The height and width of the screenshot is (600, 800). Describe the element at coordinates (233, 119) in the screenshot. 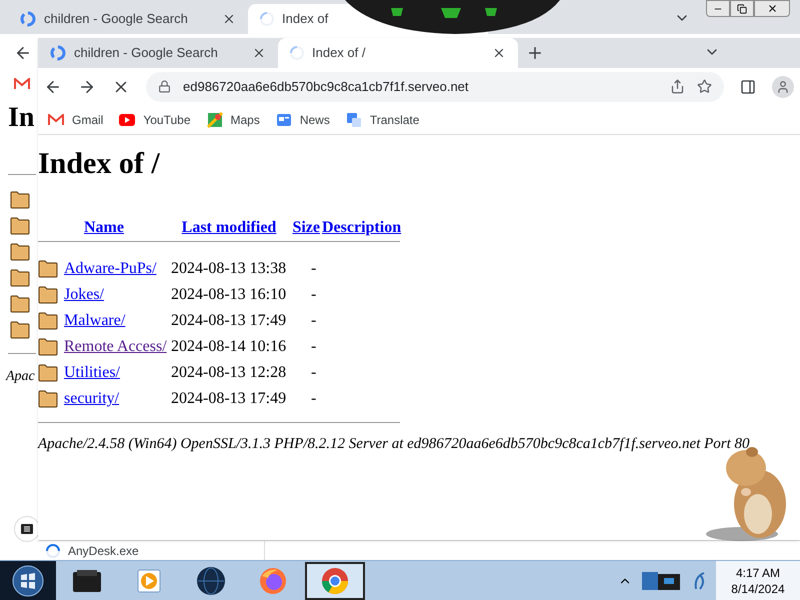

I see `bookmark-item: Maps` at that location.